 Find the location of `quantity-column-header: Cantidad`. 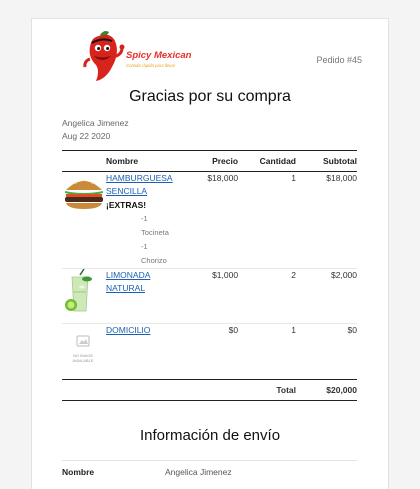

quantity-column-header: Cantidad is located at coordinates (267, 161).